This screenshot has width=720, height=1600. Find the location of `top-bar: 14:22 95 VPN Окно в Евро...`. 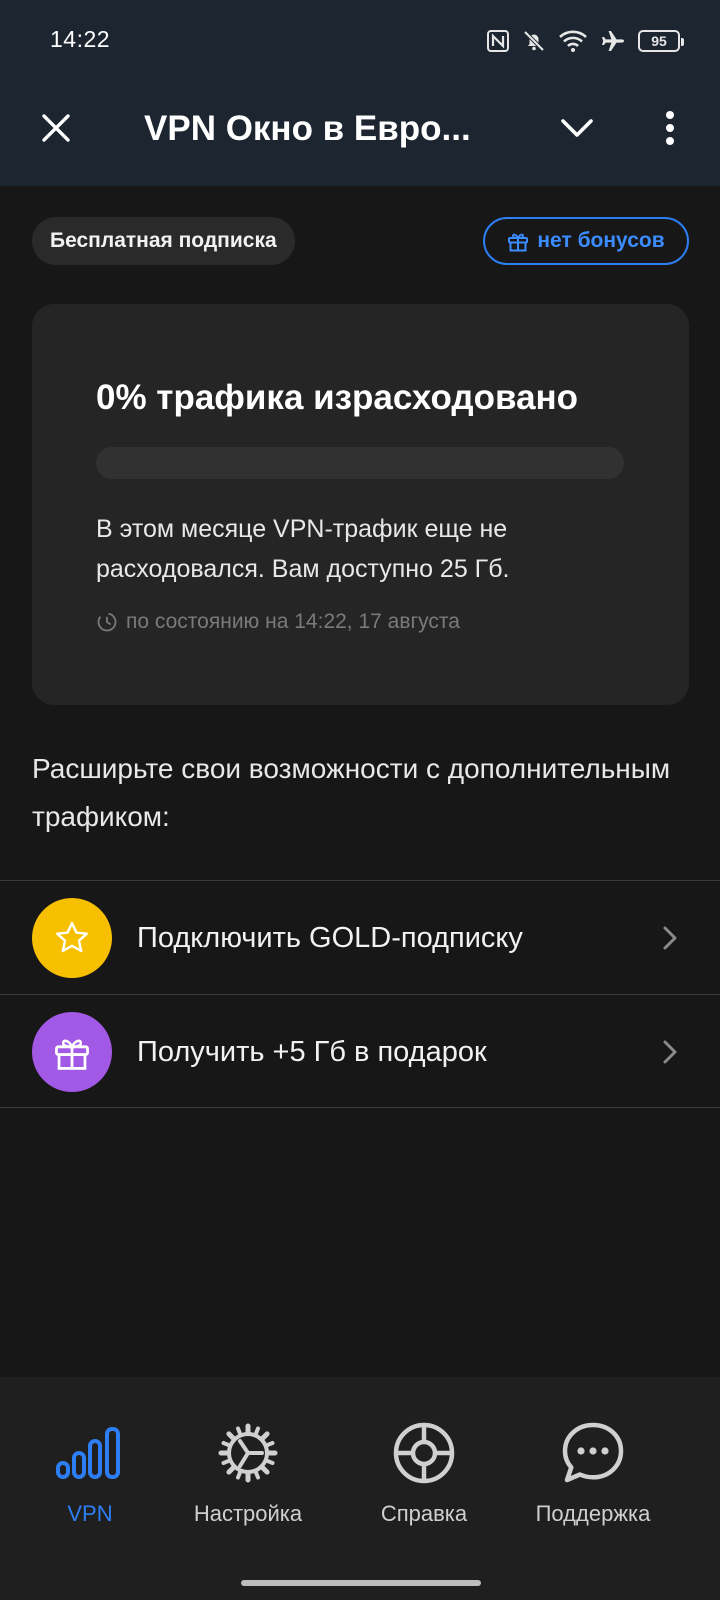

top-bar: 14:22 95 VPN Окно в Евро... is located at coordinates (360, 93).